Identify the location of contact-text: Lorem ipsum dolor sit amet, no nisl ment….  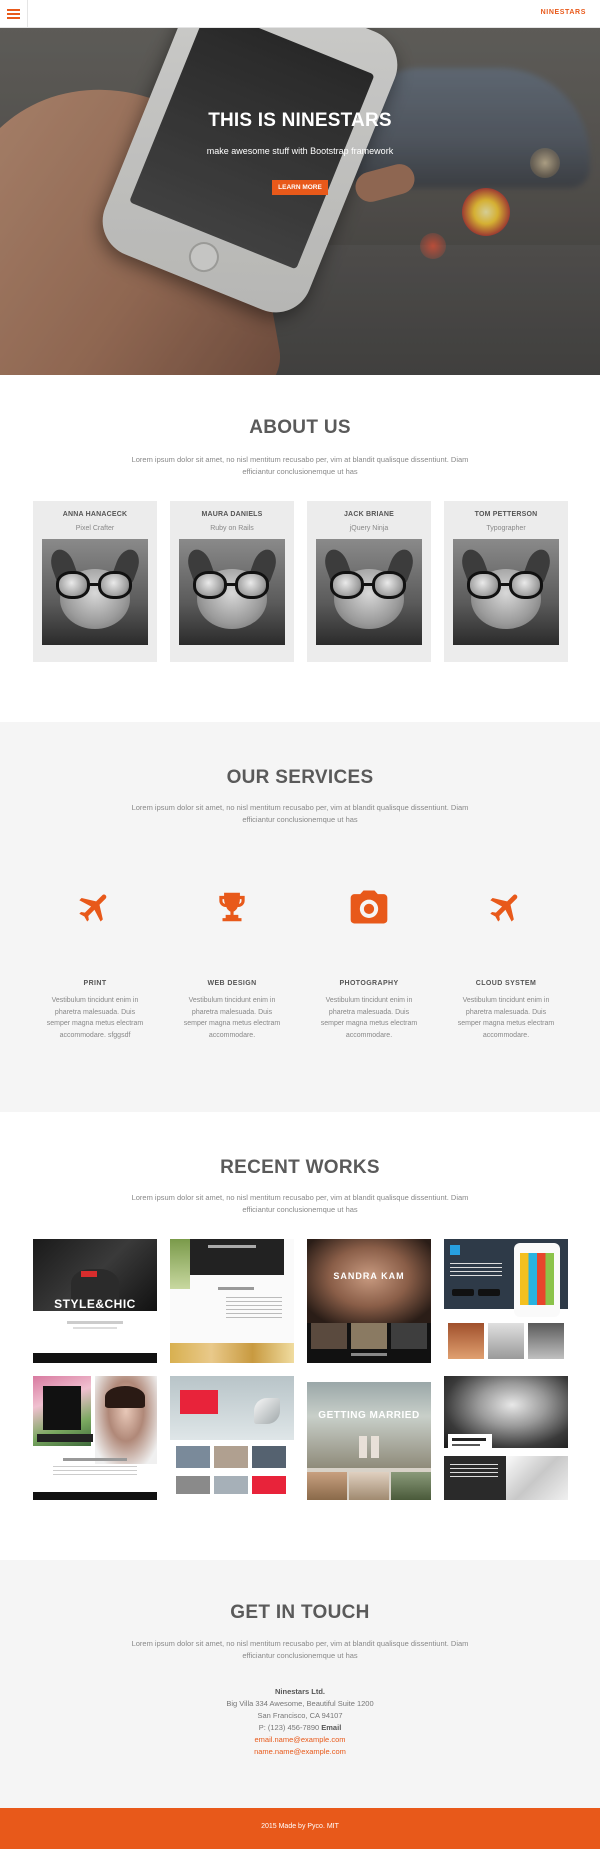
(300, 1649).